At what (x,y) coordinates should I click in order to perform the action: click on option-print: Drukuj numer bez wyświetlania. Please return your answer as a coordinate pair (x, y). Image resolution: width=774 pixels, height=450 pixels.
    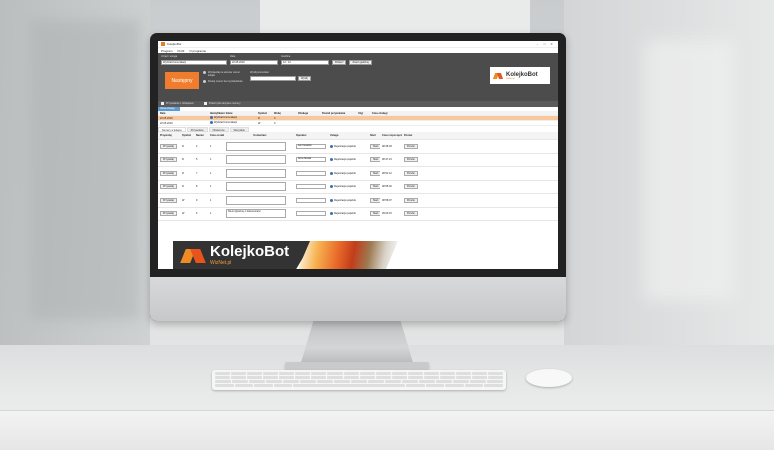
    Looking at the image, I should click on (223, 81).